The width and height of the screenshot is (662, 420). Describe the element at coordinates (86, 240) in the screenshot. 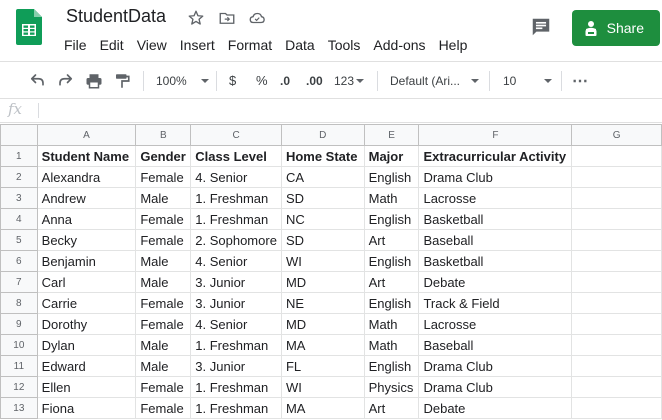

I see `cell: Becky` at that location.